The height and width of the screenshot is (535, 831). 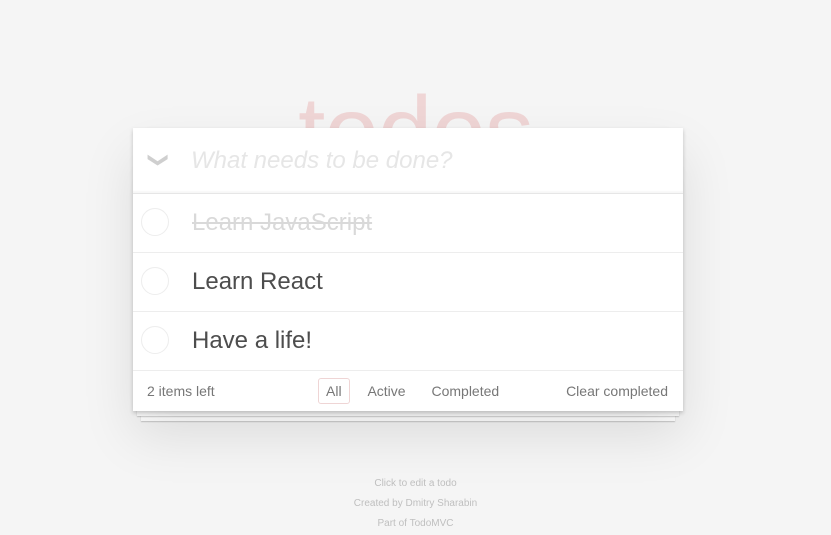 I want to click on filter-all: All, so click(x=334, y=391).